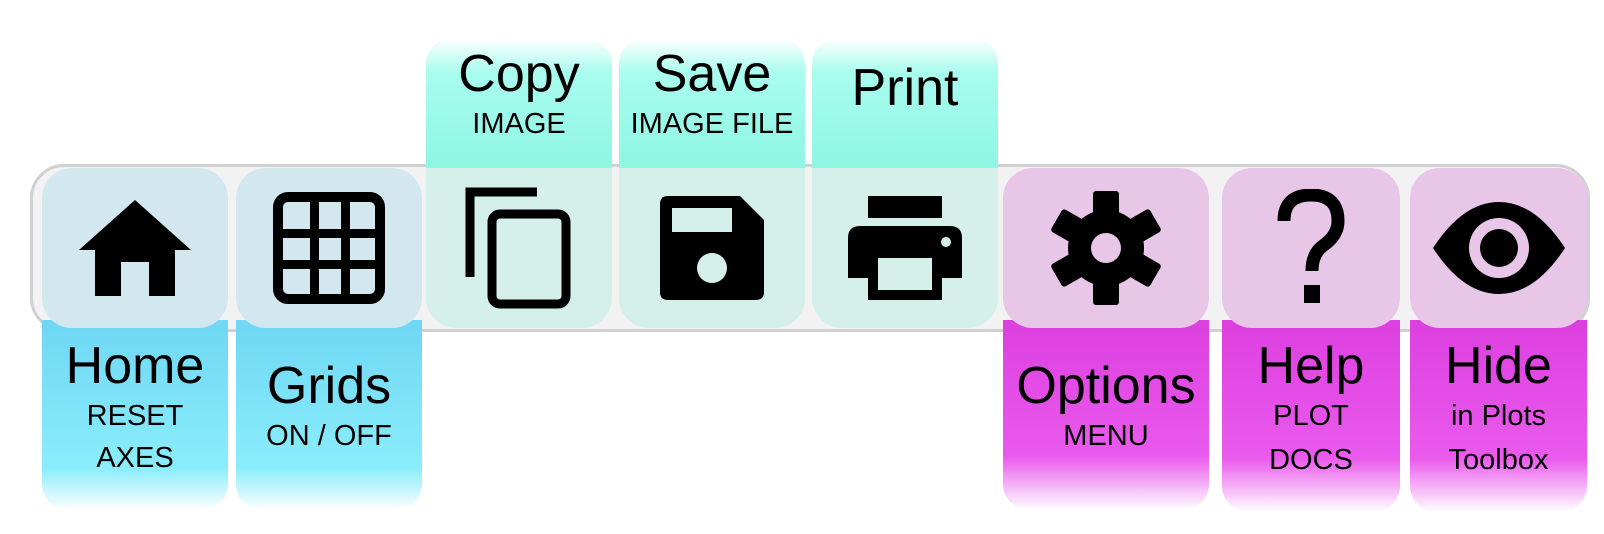 The width and height of the screenshot is (1604, 534). Describe the element at coordinates (329, 386) in the screenshot. I see `grids-title: Grids` at that location.